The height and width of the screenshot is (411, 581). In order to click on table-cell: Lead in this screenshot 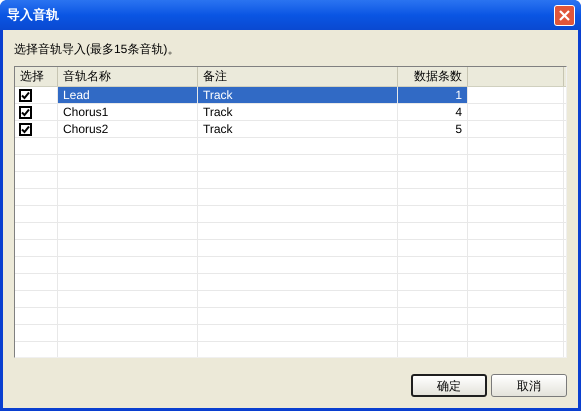, I will do `click(128, 95)`.